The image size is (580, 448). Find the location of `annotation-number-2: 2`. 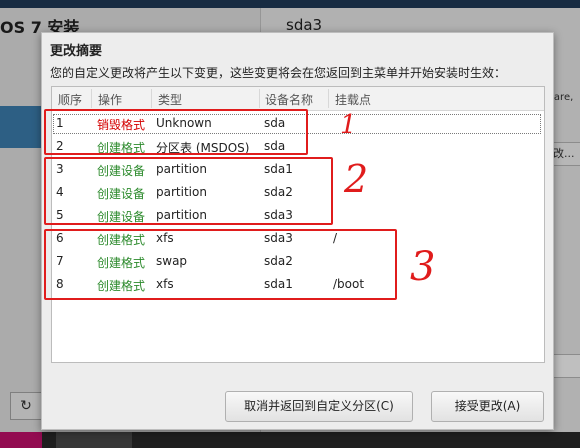

annotation-number-2: 2 is located at coordinates (356, 179).